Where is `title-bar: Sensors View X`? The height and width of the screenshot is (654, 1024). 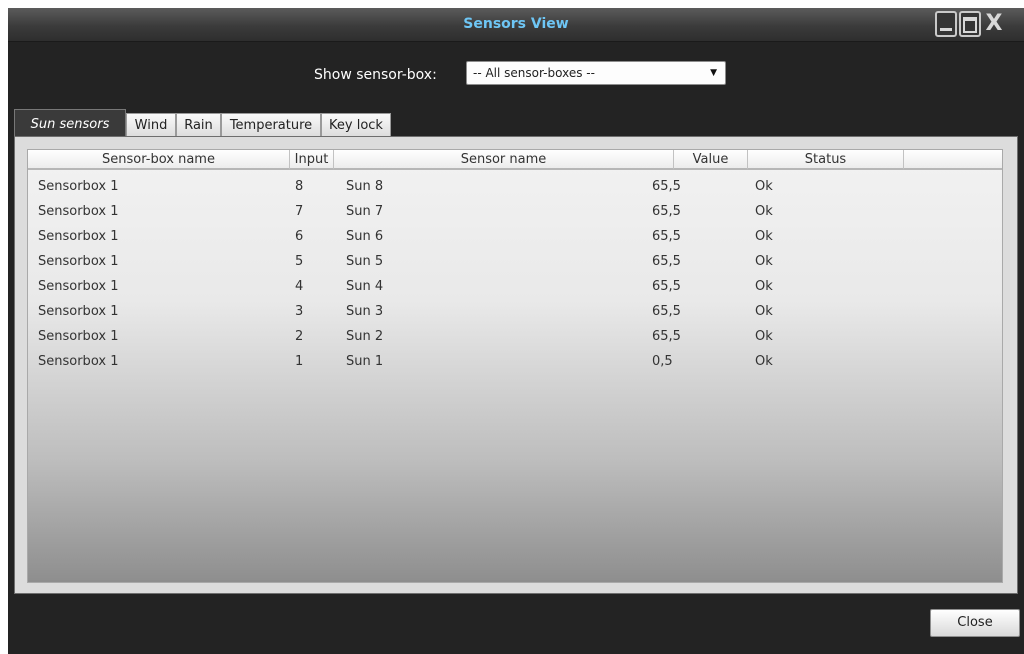
title-bar: Sensors View X is located at coordinates (516, 25).